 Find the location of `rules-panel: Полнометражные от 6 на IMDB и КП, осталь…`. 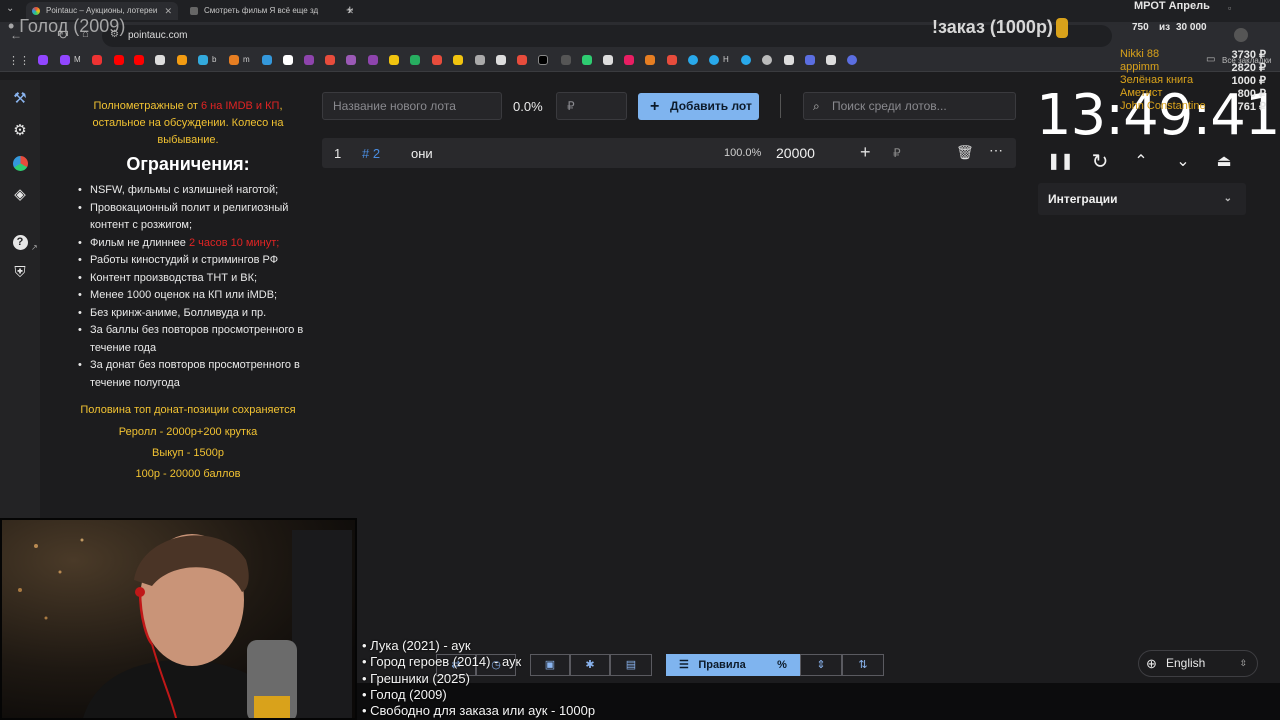

rules-panel: Полнометражные от 6 на IMDB и КП, осталь… is located at coordinates (185, 300).